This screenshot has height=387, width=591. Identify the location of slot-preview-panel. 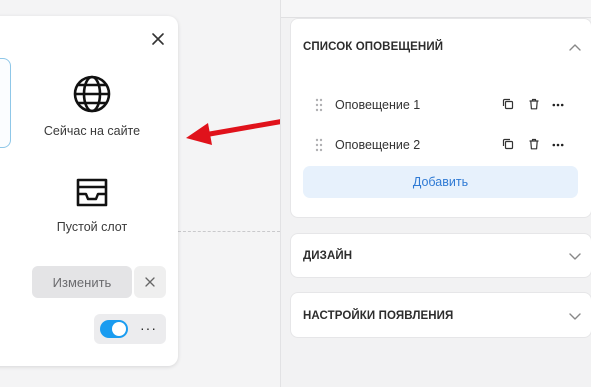
(5, 103).